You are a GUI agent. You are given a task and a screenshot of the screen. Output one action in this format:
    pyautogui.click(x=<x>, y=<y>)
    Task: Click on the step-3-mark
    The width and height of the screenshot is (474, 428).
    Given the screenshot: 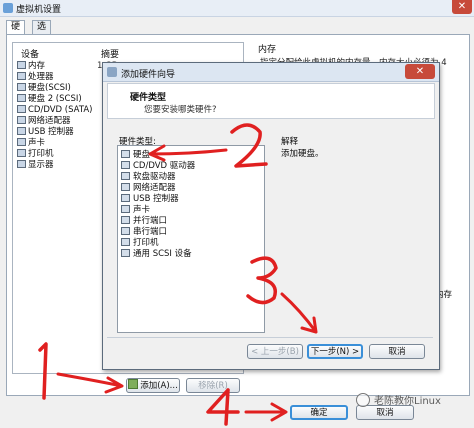 What is the action you would take?
    pyautogui.click(x=262, y=280)
    